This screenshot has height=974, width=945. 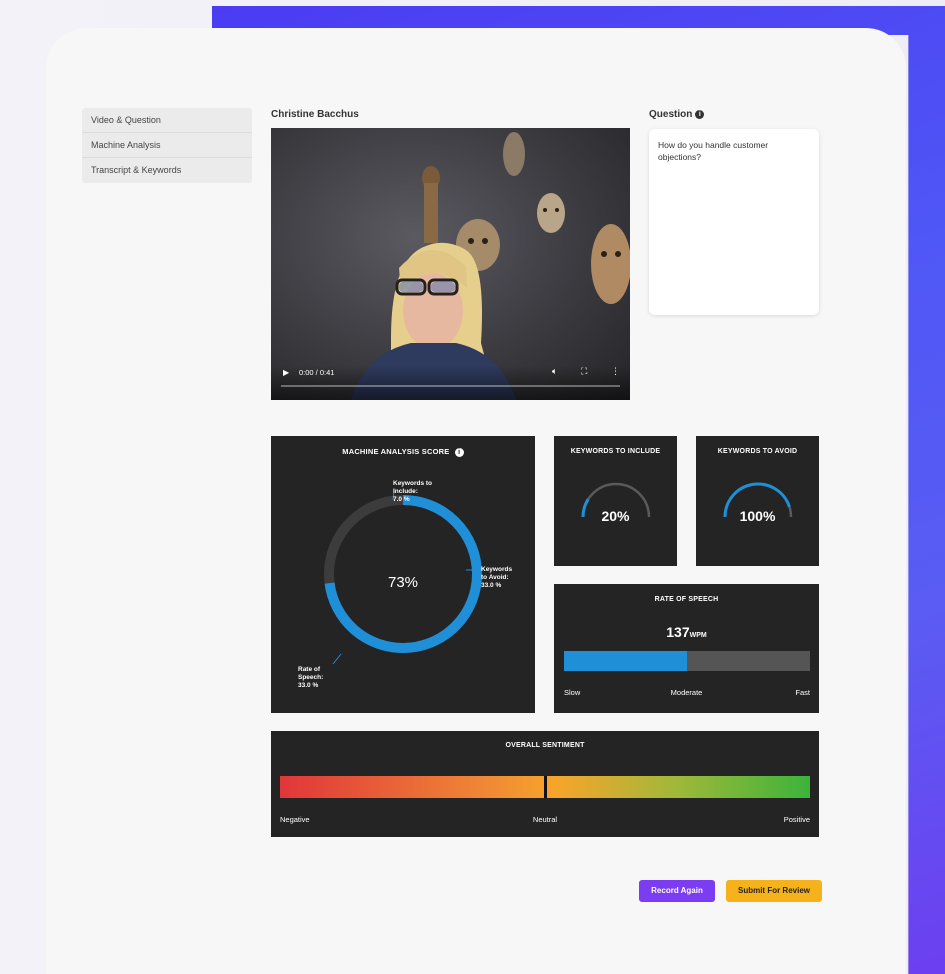 I want to click on segment-avoid-value: 33.0 %, so click(x=491, y=585).